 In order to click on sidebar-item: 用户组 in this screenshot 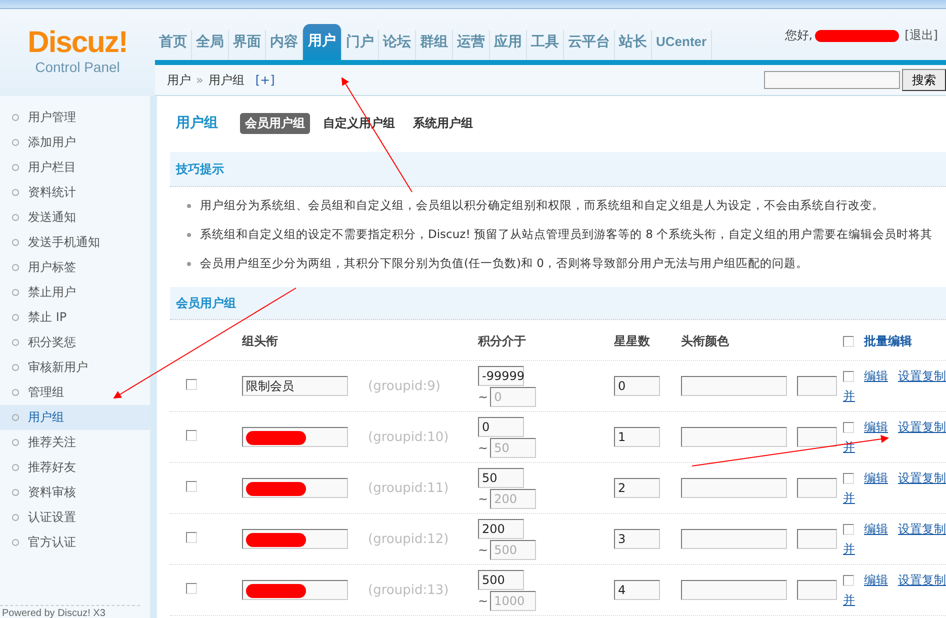, I will do `click(75, 417)`.